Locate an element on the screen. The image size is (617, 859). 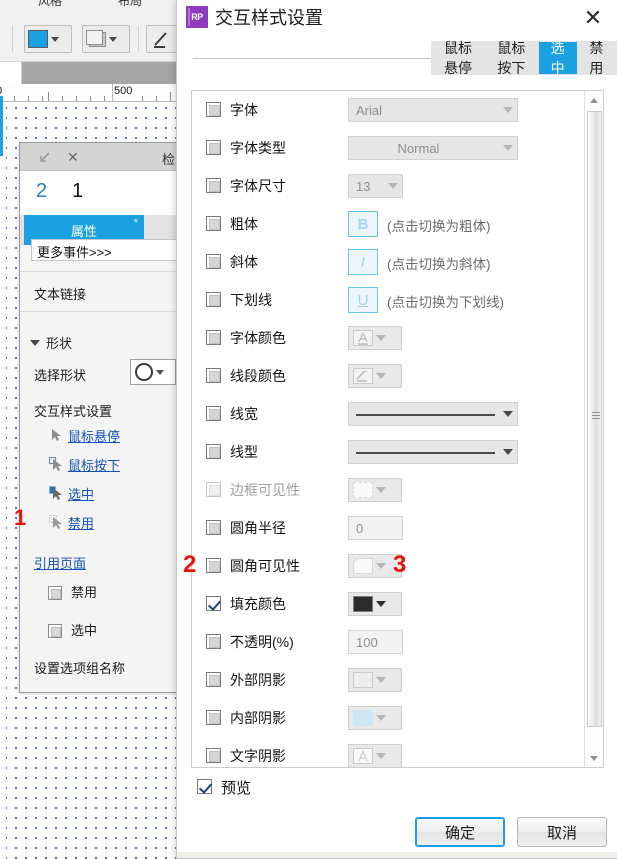
checkbox-line-width is located at coordinates (213, 413).